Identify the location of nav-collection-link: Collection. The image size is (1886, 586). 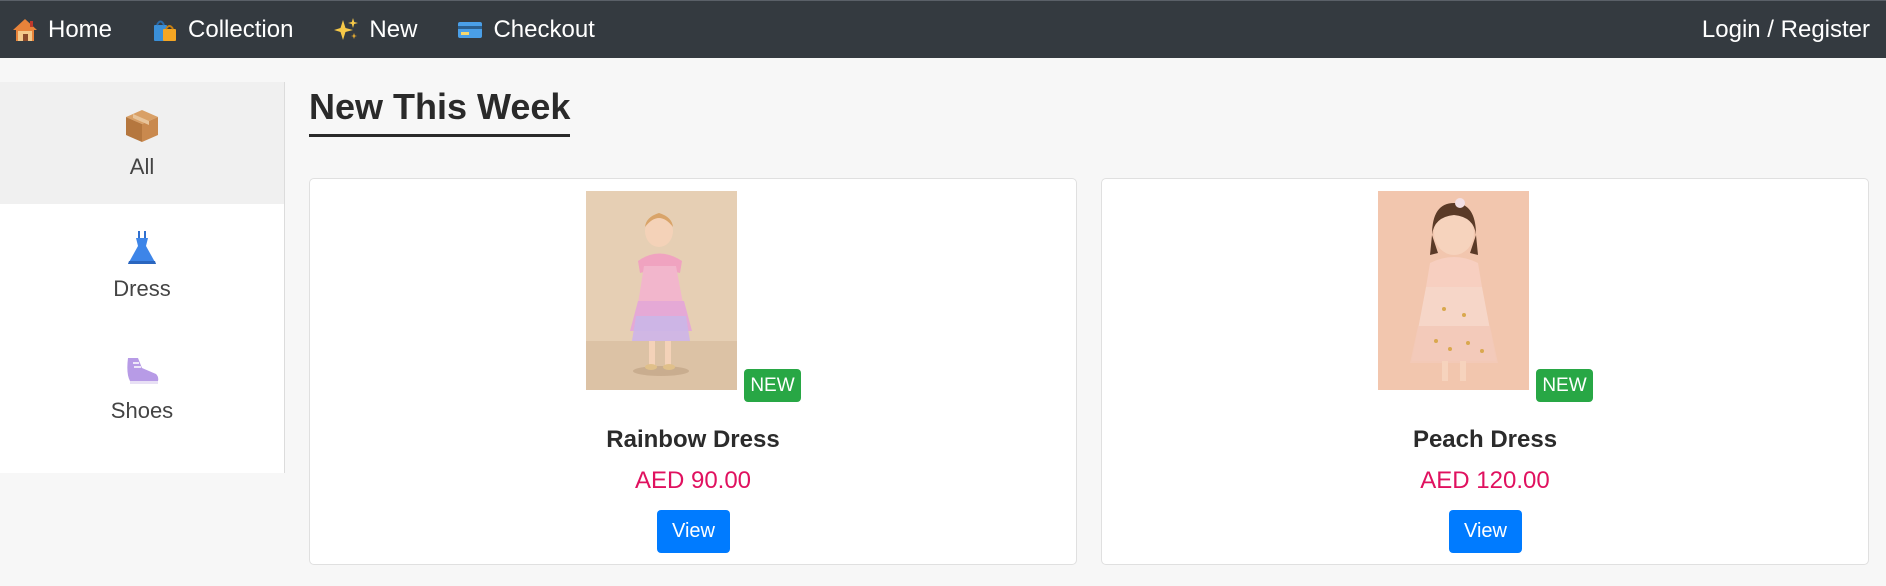
(222, 30).